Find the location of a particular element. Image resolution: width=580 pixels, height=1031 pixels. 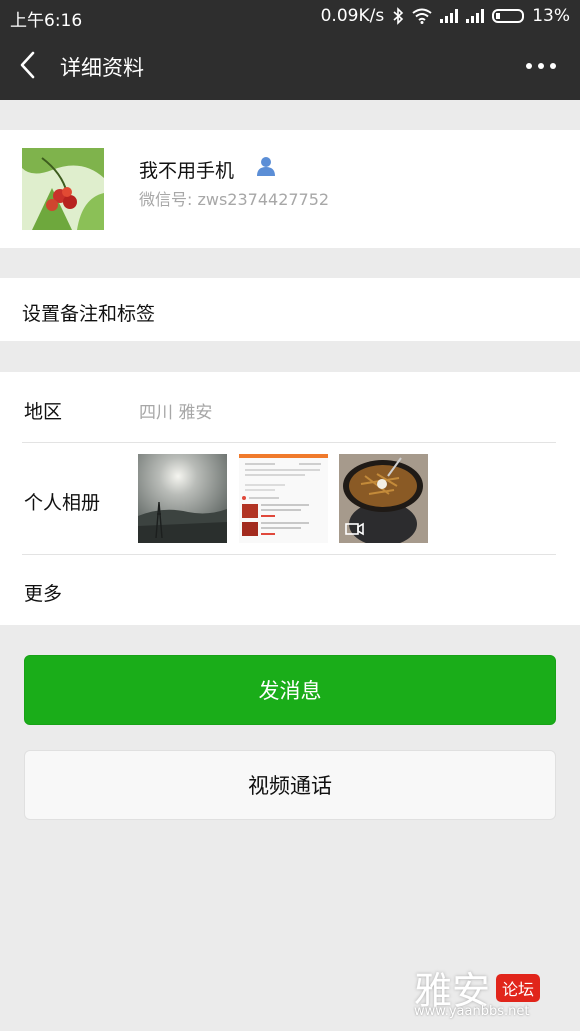

album-label: 个人相册 is located at coordinates (62, 501).